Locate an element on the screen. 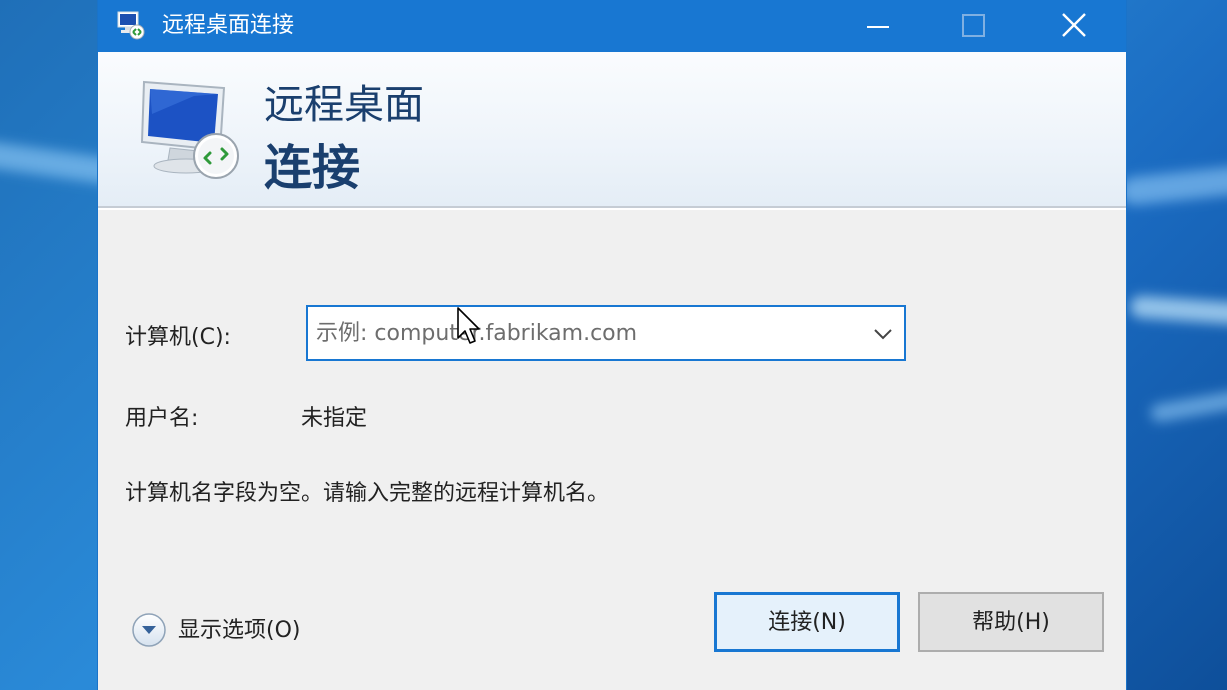  computer-combobox: 示例: computer.fabrikam.com is located at coordinates (606, 333).